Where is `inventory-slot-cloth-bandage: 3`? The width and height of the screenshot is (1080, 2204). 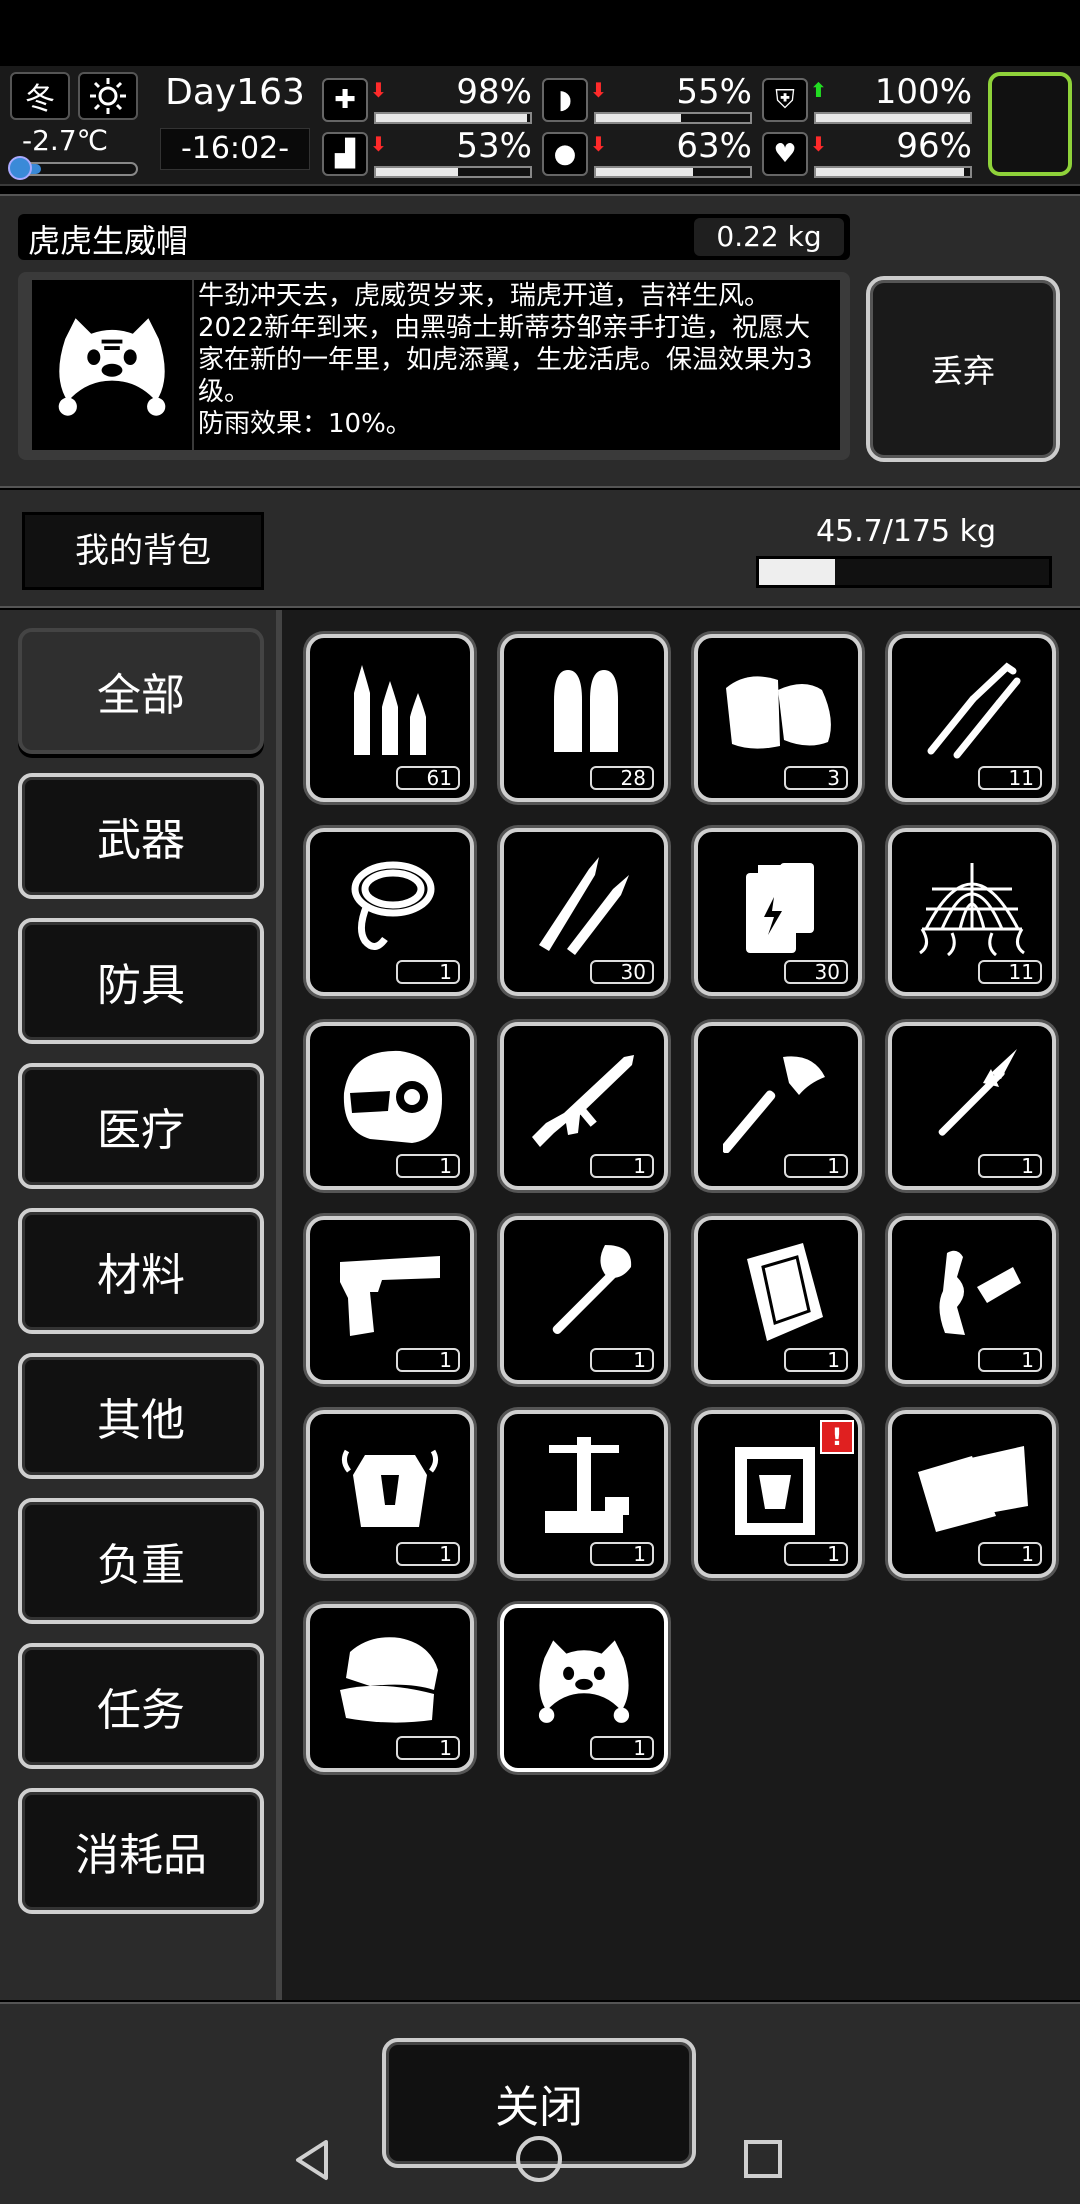
inventory-slot-cloth-bandage: 3 is located at coordinates (778, 718).